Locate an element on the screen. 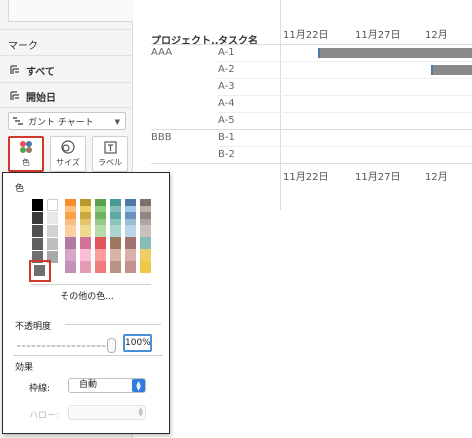 The image size is (472, 438). project-cell: AAA is located at coordinates (162, 52).